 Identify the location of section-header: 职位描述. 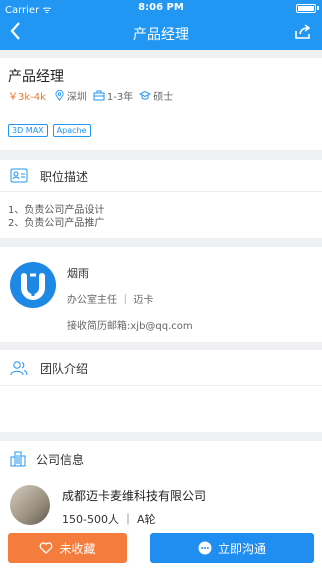
(161, 176).